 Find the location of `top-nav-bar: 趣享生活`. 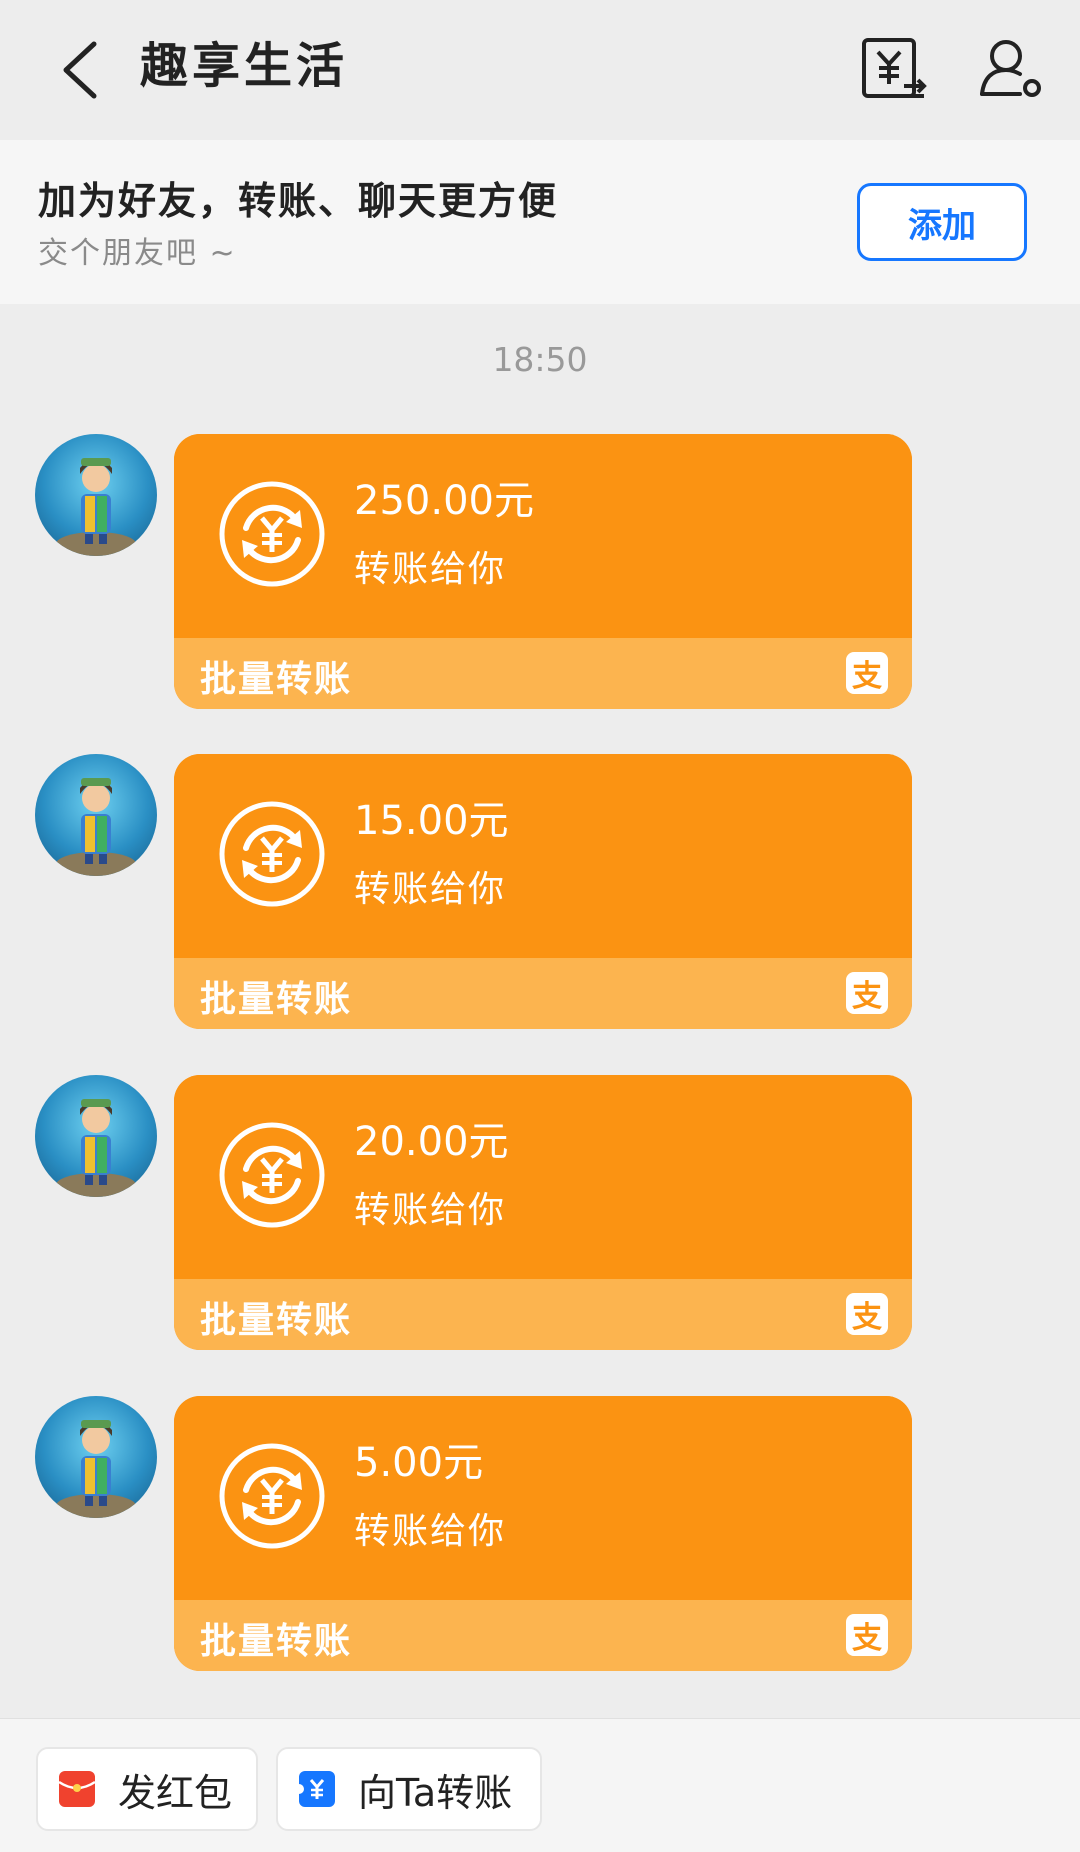

top-nav-bar: 趣享生活 is located at coordinates (540, 70).